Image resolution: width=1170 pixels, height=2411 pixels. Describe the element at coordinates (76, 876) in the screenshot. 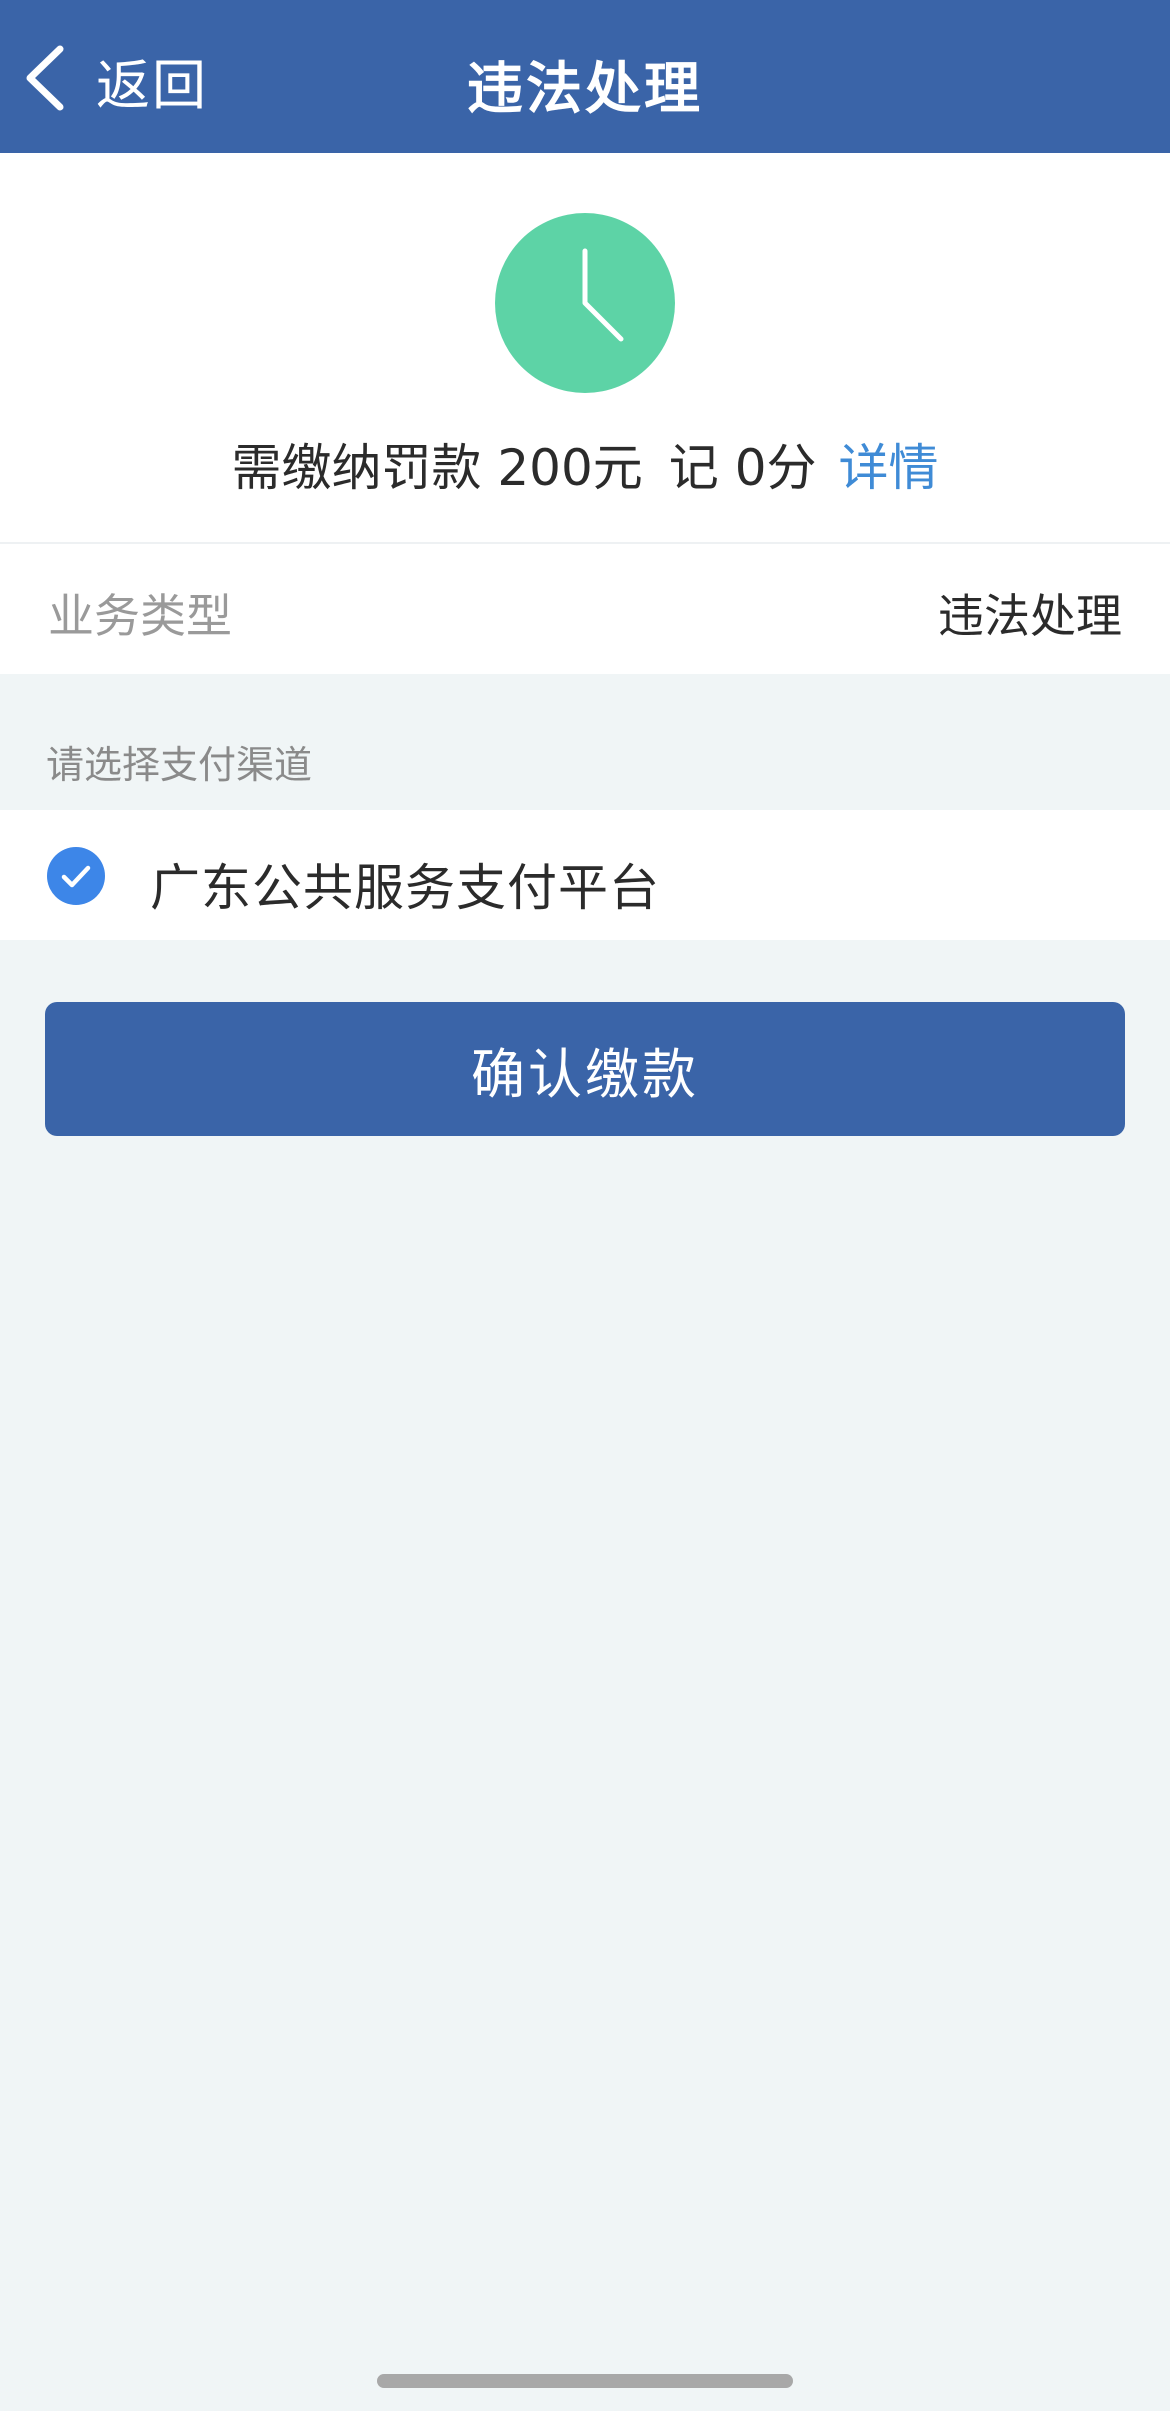

I see `checkmark-circle-icon` at that location.